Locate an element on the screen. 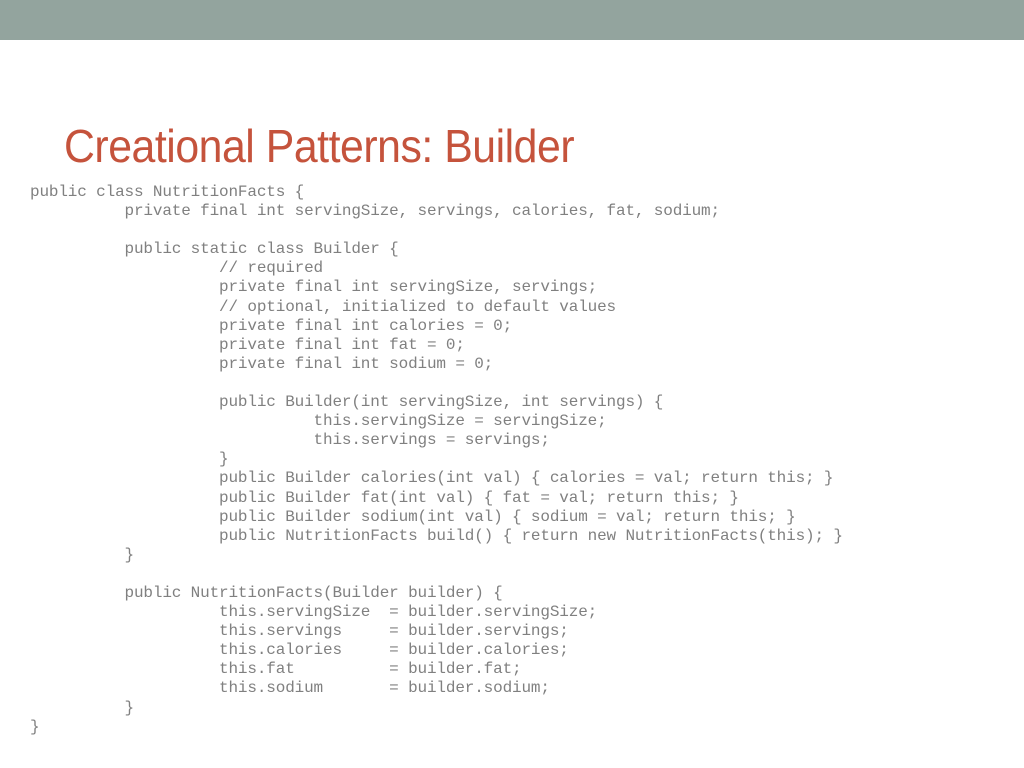 Image resolution: width=1024 pixels, height=768 pixels. code-line: private final int sodium = 0; is located at coordinates (262, 363).